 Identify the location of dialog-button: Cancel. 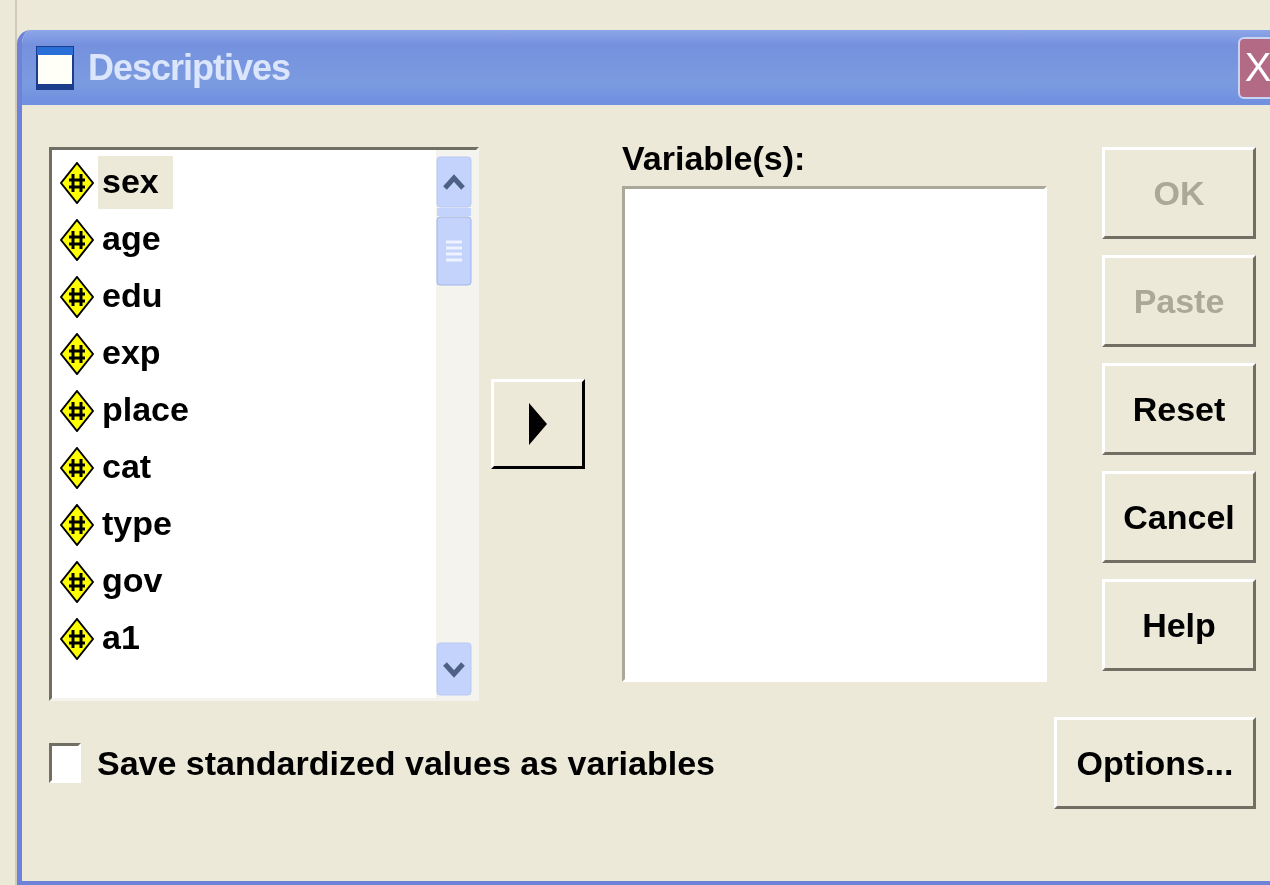
(1179, 517).